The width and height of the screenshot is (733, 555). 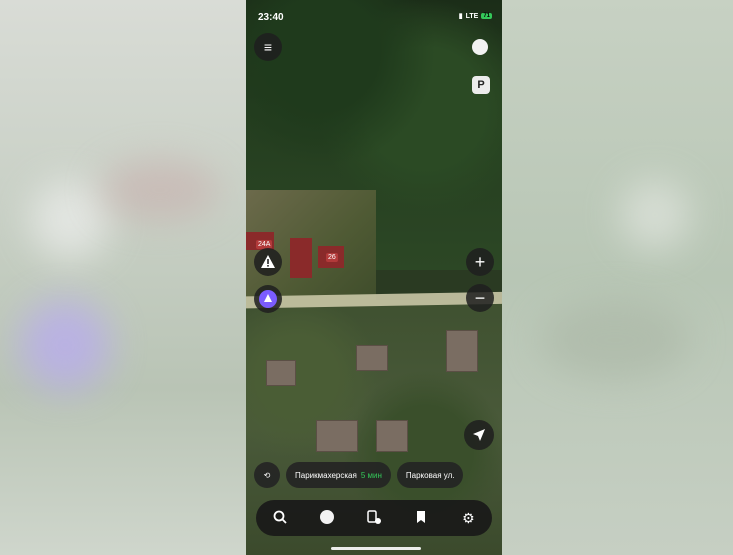 I want to click on my-location-button, so click(x=479, y=435).